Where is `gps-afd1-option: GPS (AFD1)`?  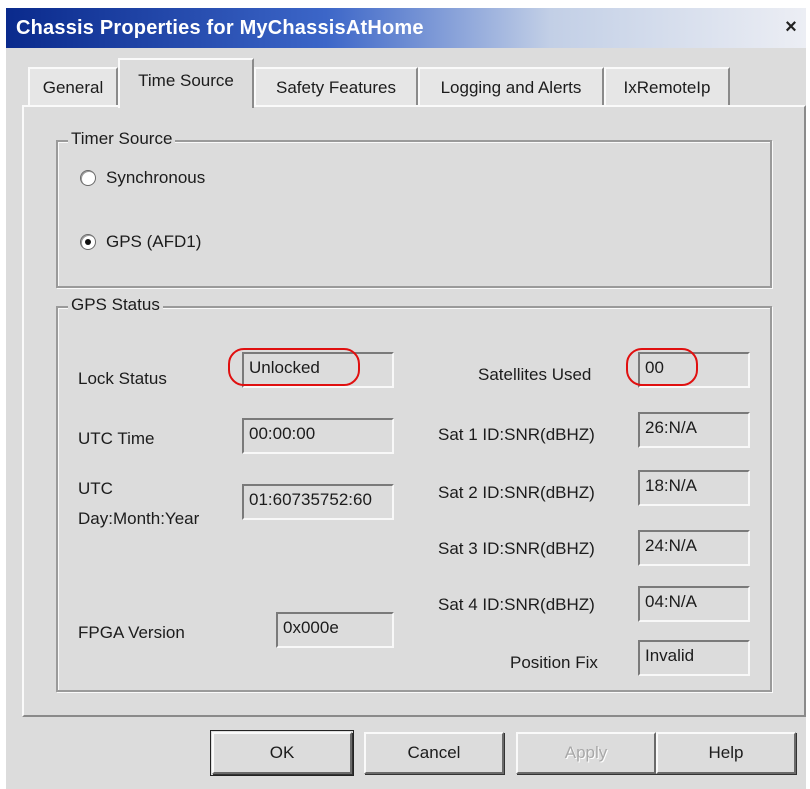 gps-afd1-option: GPS (AFD1) is located at coordinates (140, 242).